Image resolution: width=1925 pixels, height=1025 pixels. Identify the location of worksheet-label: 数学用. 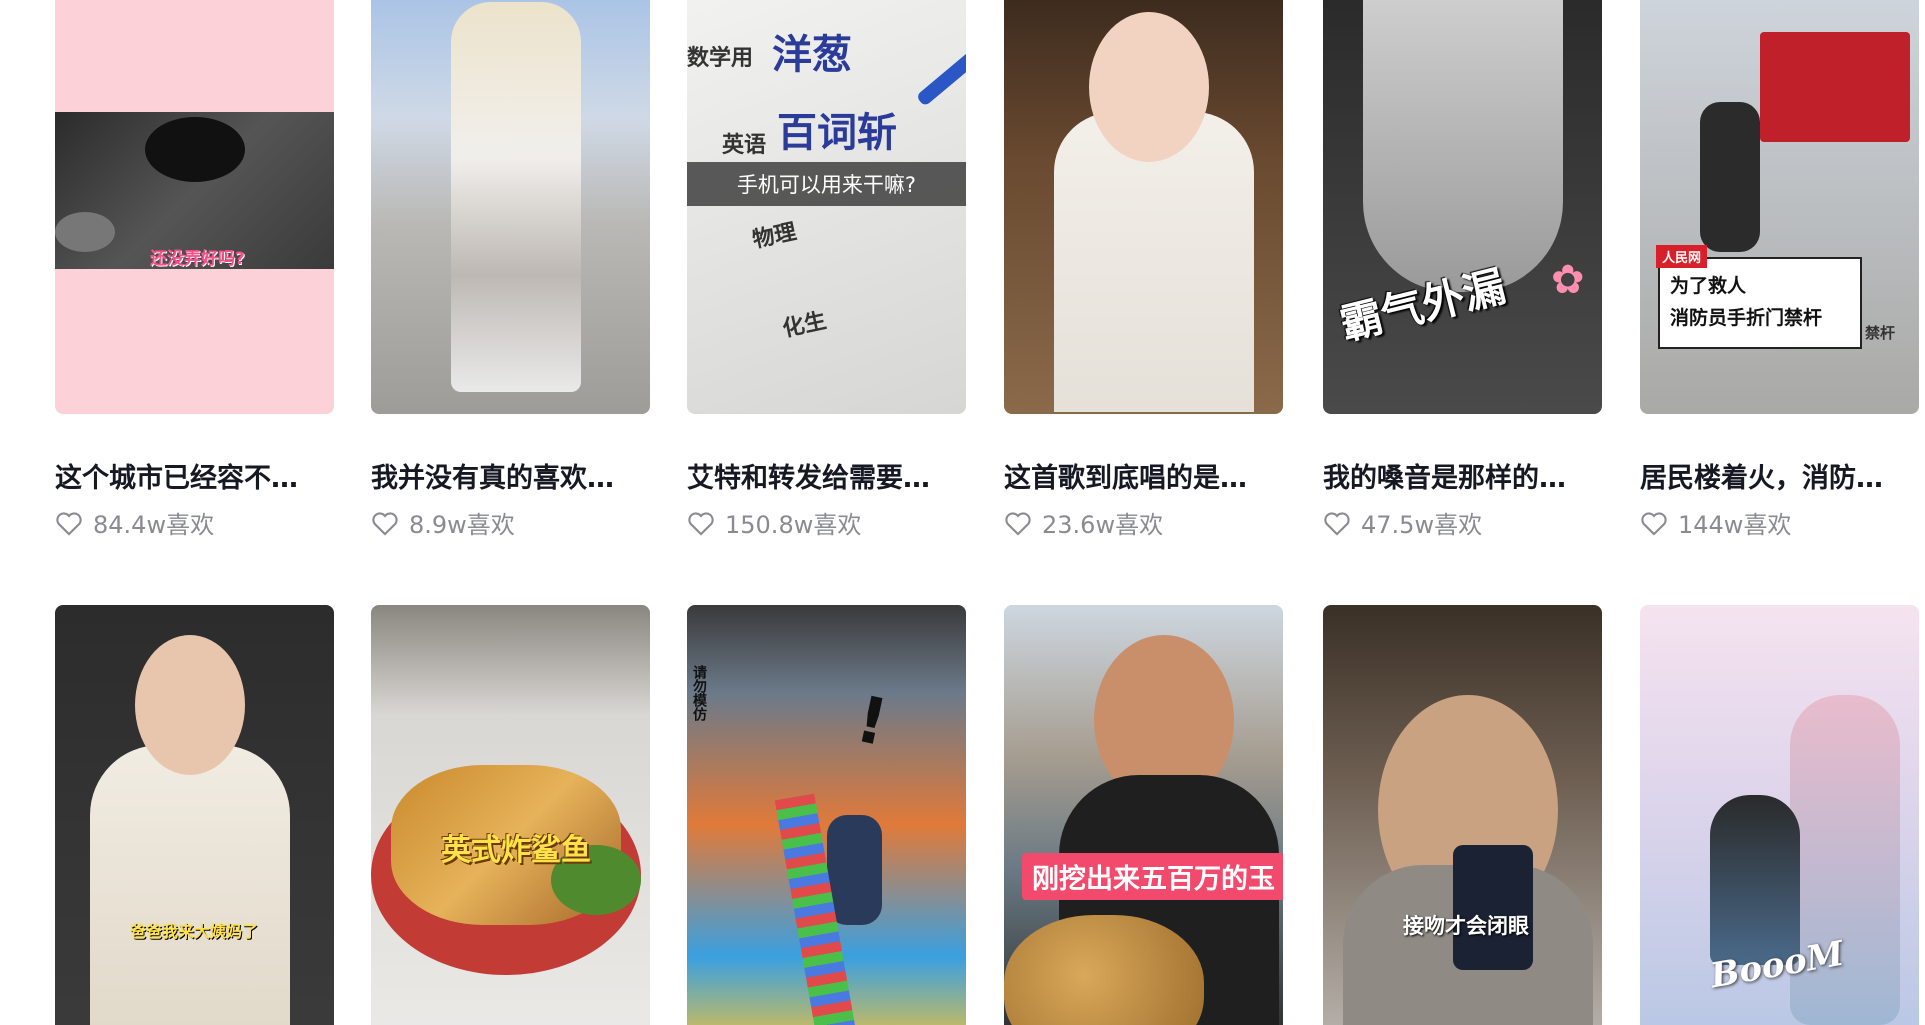
(720, 58).